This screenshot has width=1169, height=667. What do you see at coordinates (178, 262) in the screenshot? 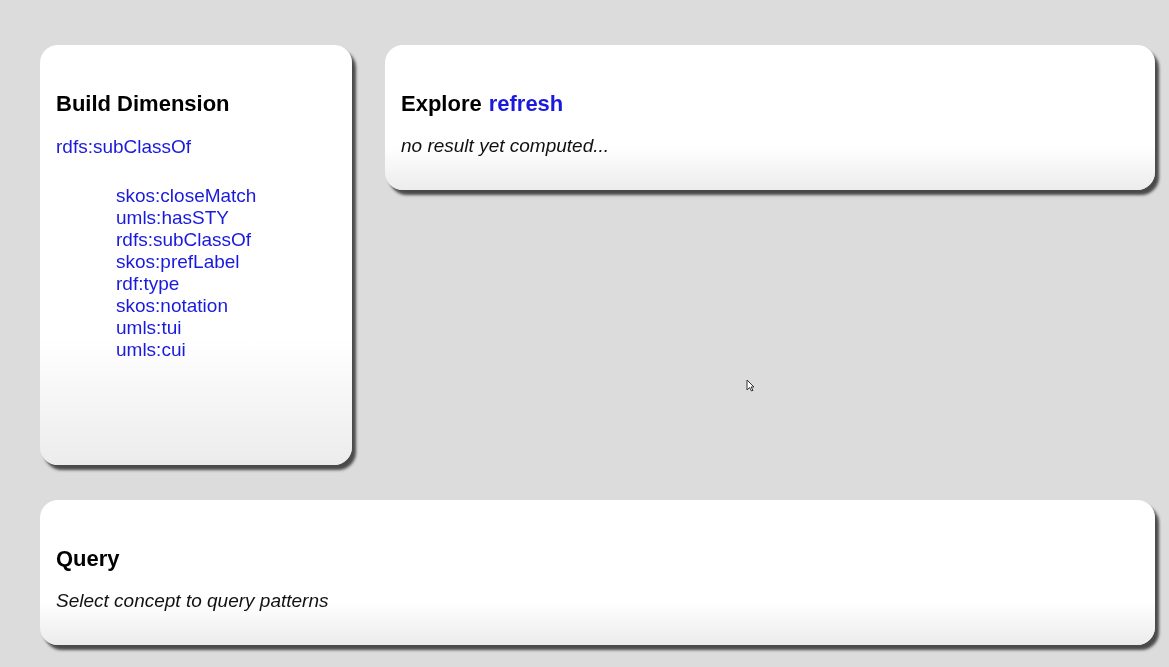
I see `property-link: skos:prefLabel` at bounding box center [178, 262].